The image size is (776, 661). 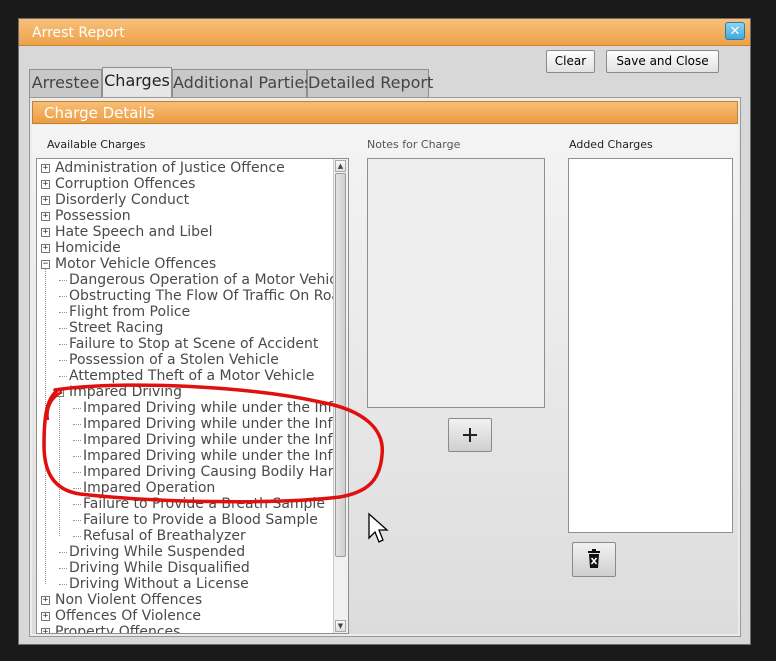 I want to click on tree-item: Driving While Suspended, so click(x=157, y=552).